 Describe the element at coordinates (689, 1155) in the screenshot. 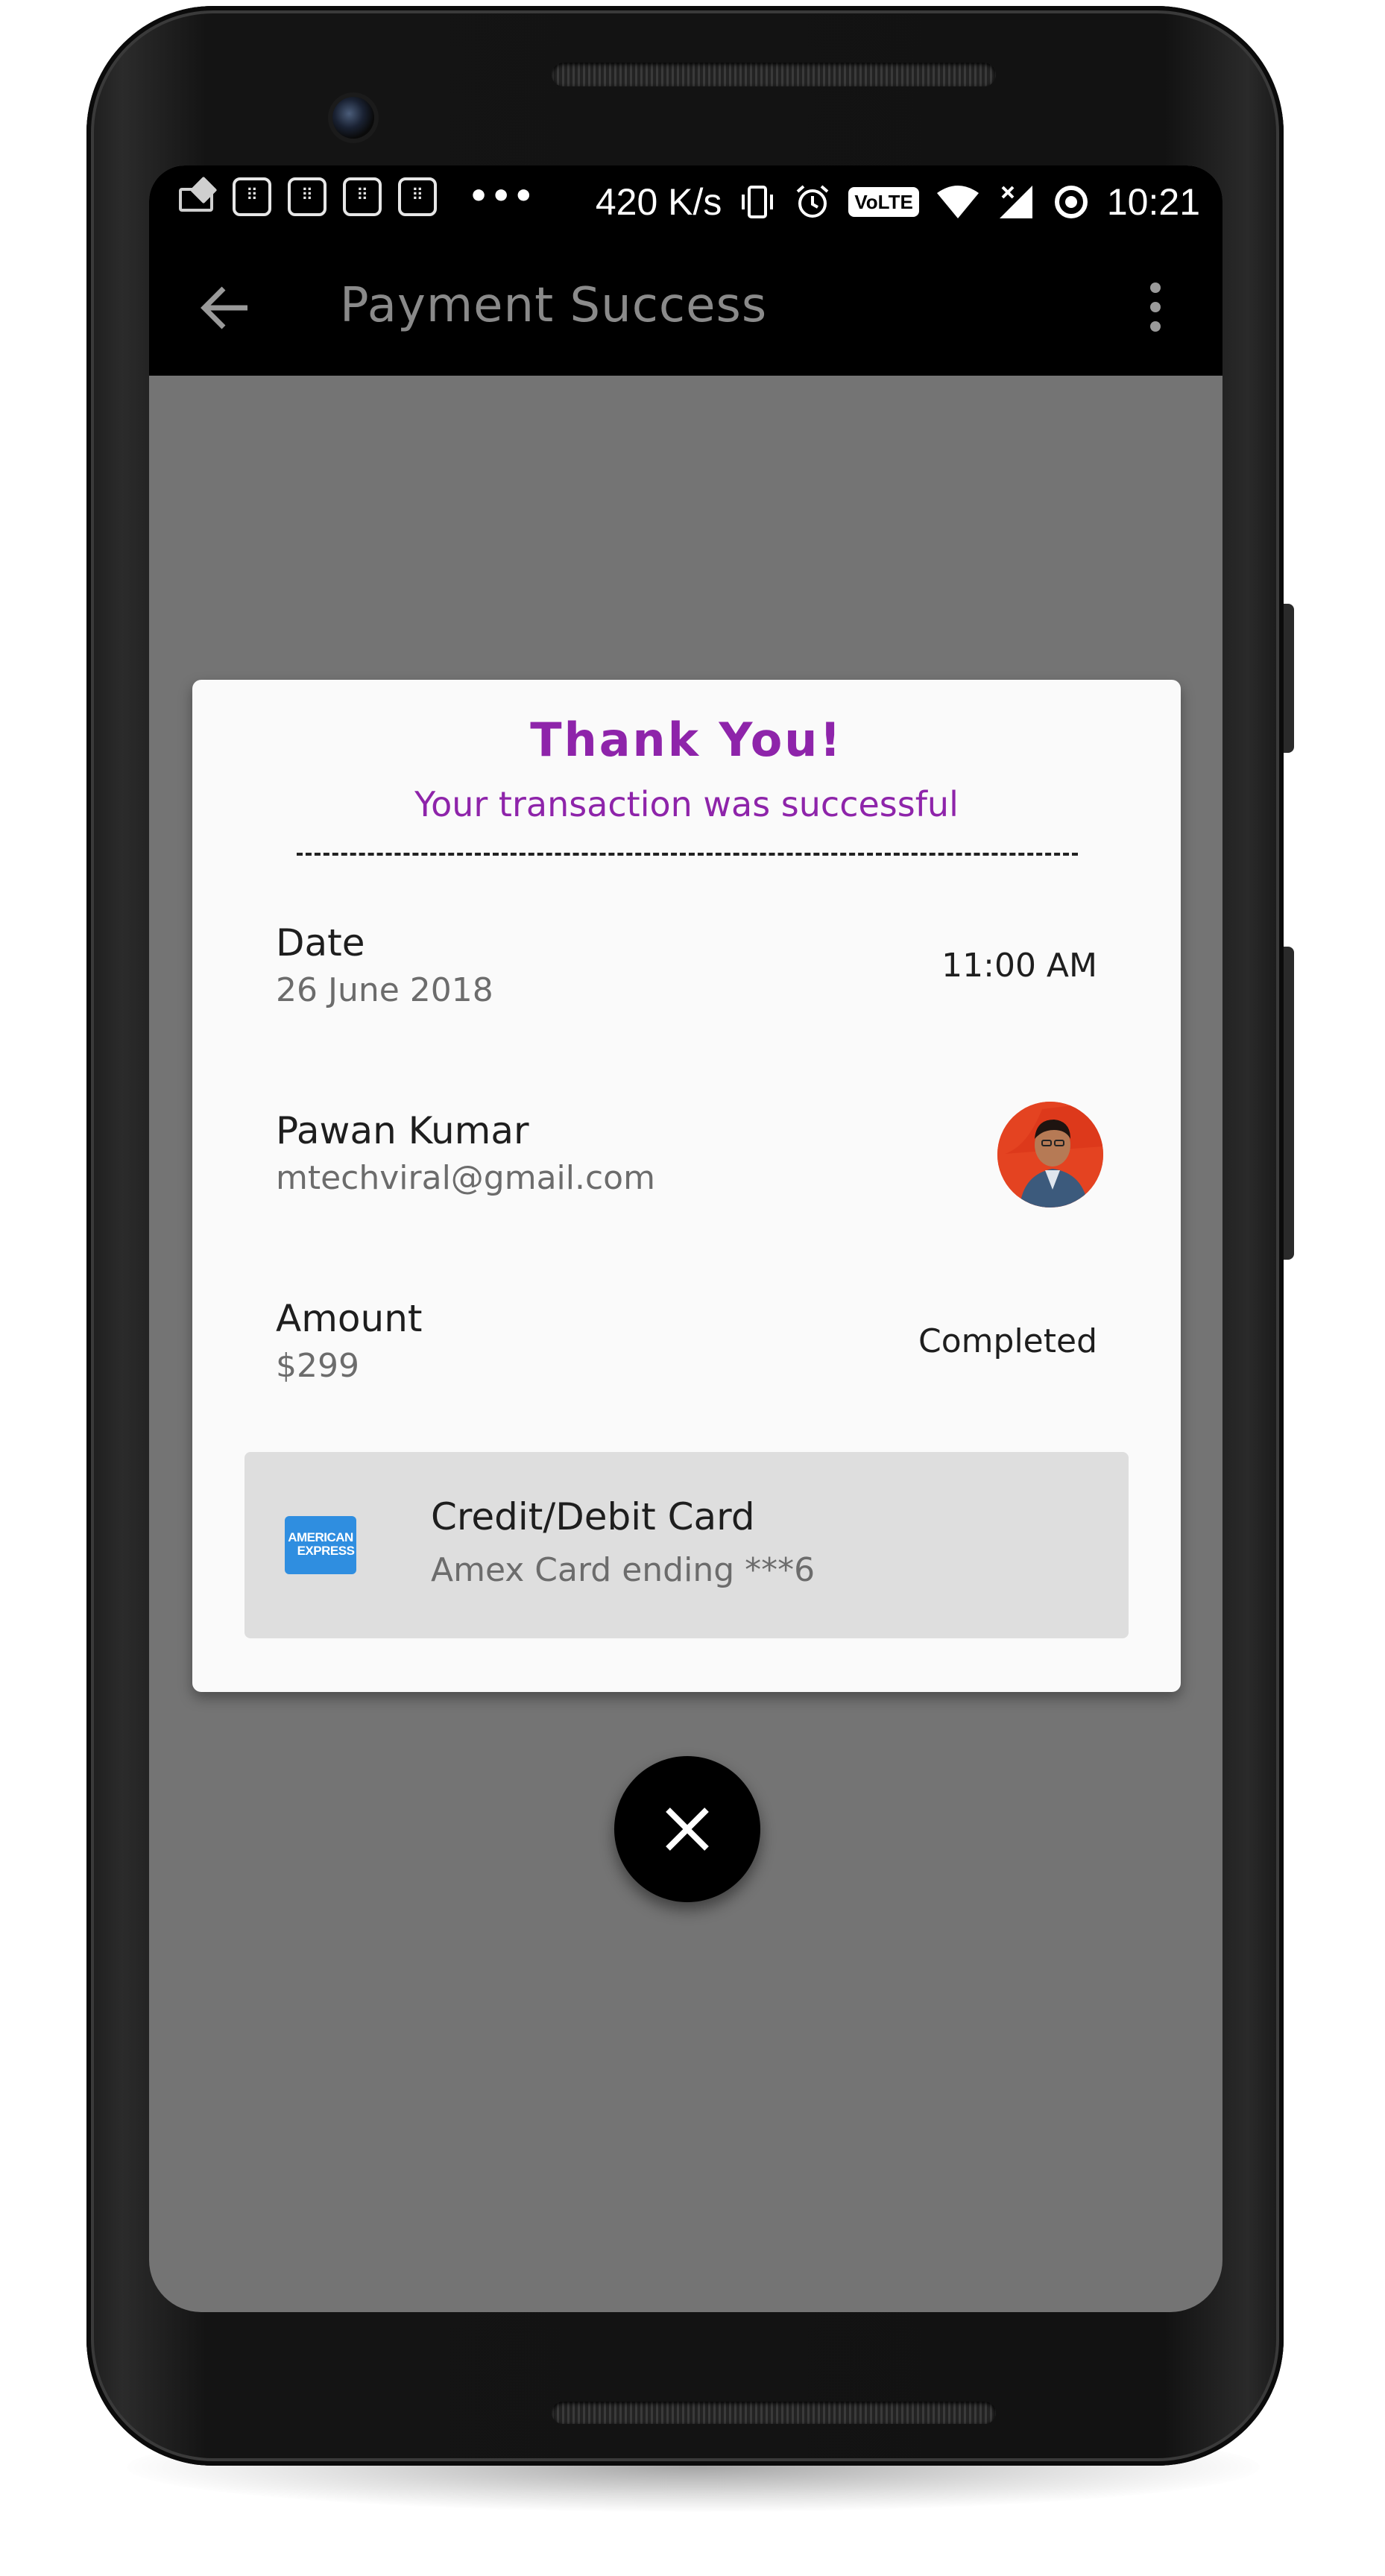

I see `user-row: Pawan Kumar mtechviral@gmail.com` at that location.